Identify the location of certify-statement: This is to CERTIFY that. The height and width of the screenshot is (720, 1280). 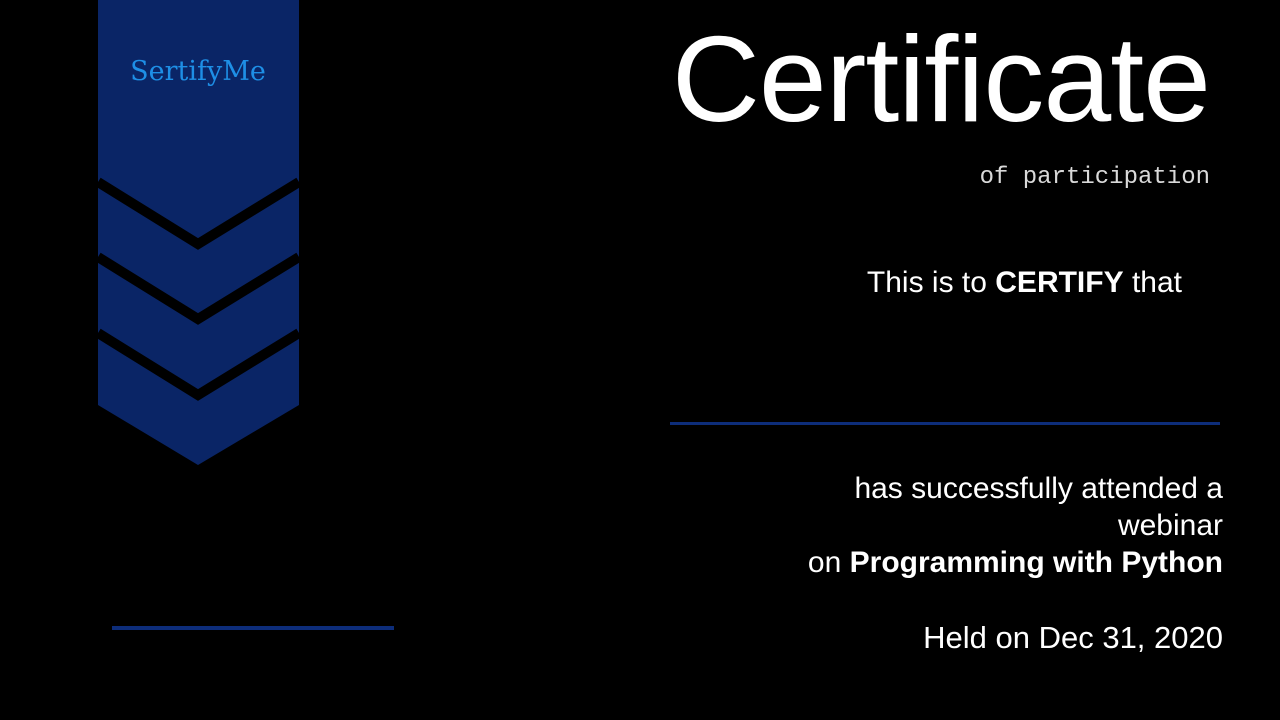
(1024, 283).